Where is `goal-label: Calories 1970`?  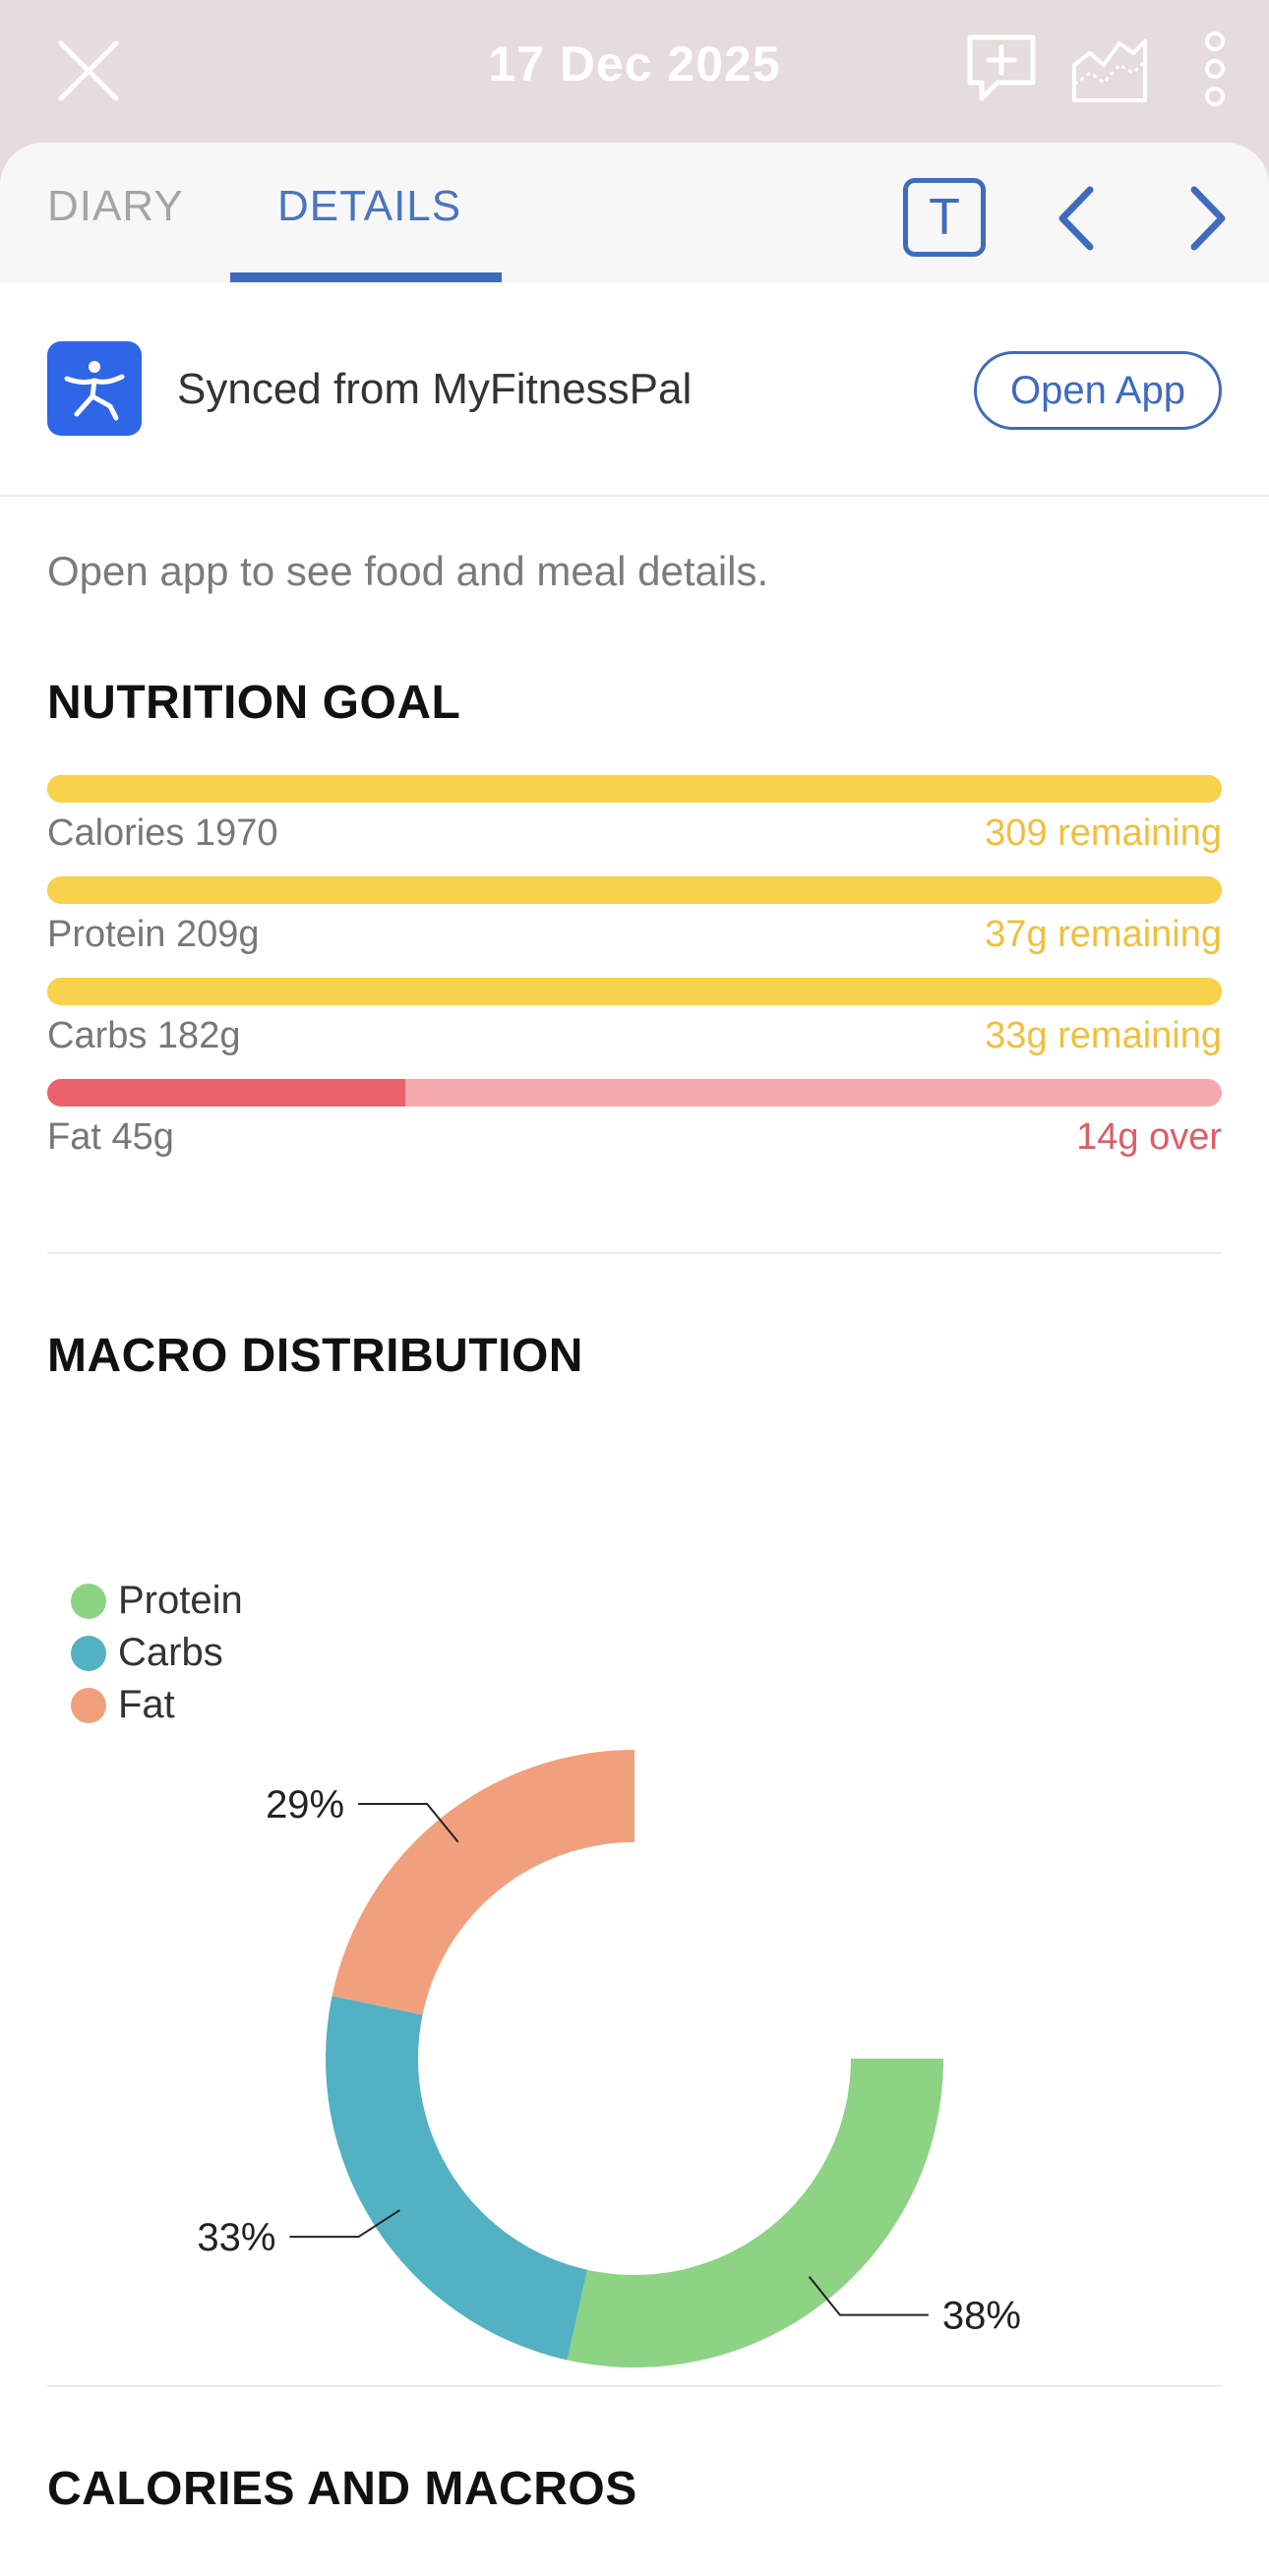
goal-label: Calories 1970 is located at coordinates (162, 833).